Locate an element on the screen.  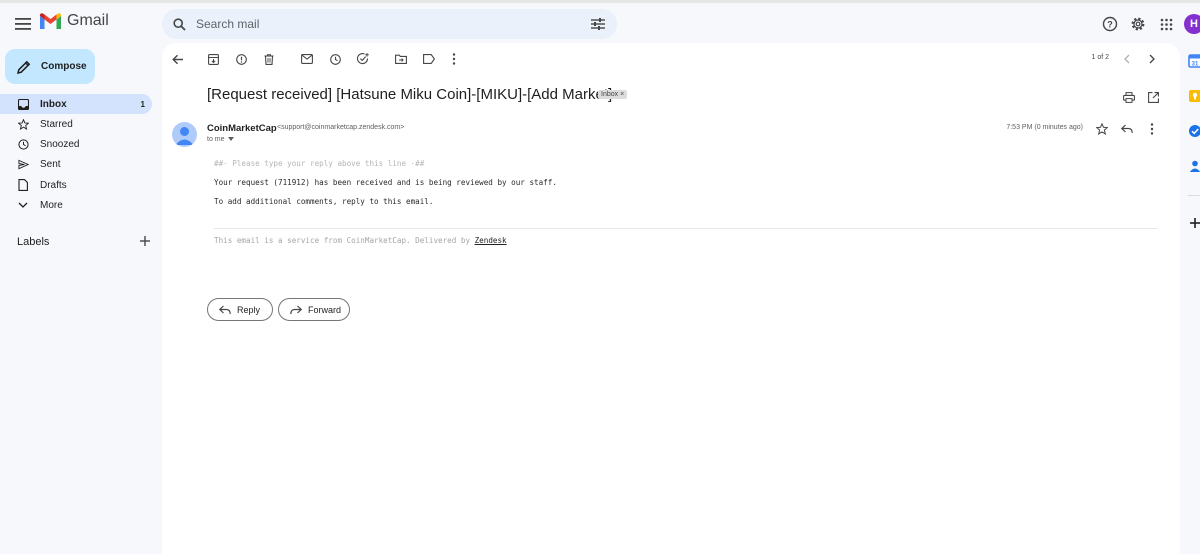
gmail-m-icon is located at coordinates (50, 21).